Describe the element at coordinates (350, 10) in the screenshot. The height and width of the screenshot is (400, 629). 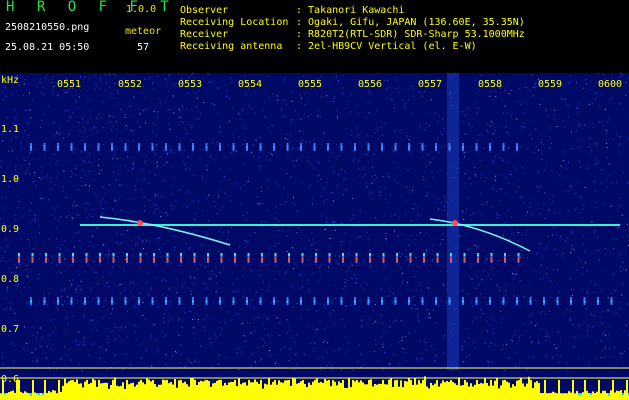
I see `info-value-observer: : Takanori Kawachi` at that location.